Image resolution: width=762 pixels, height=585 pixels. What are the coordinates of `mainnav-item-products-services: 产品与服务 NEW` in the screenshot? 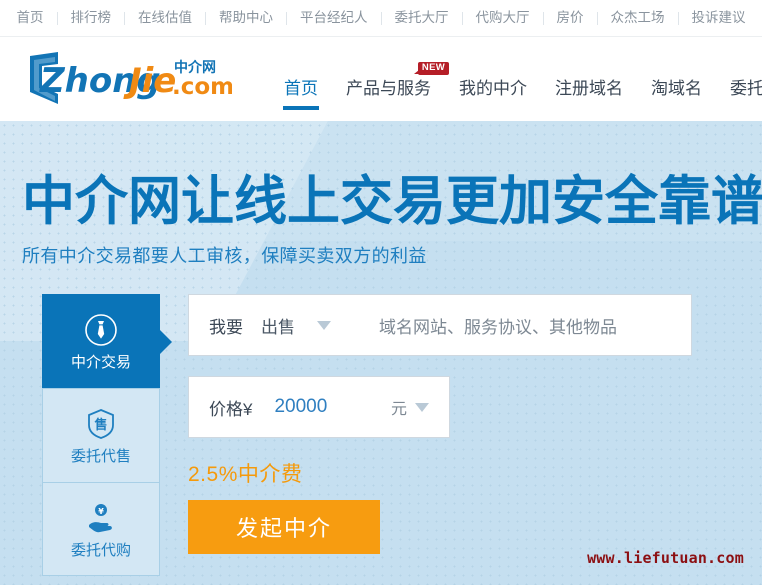 It's located at (390, 86).